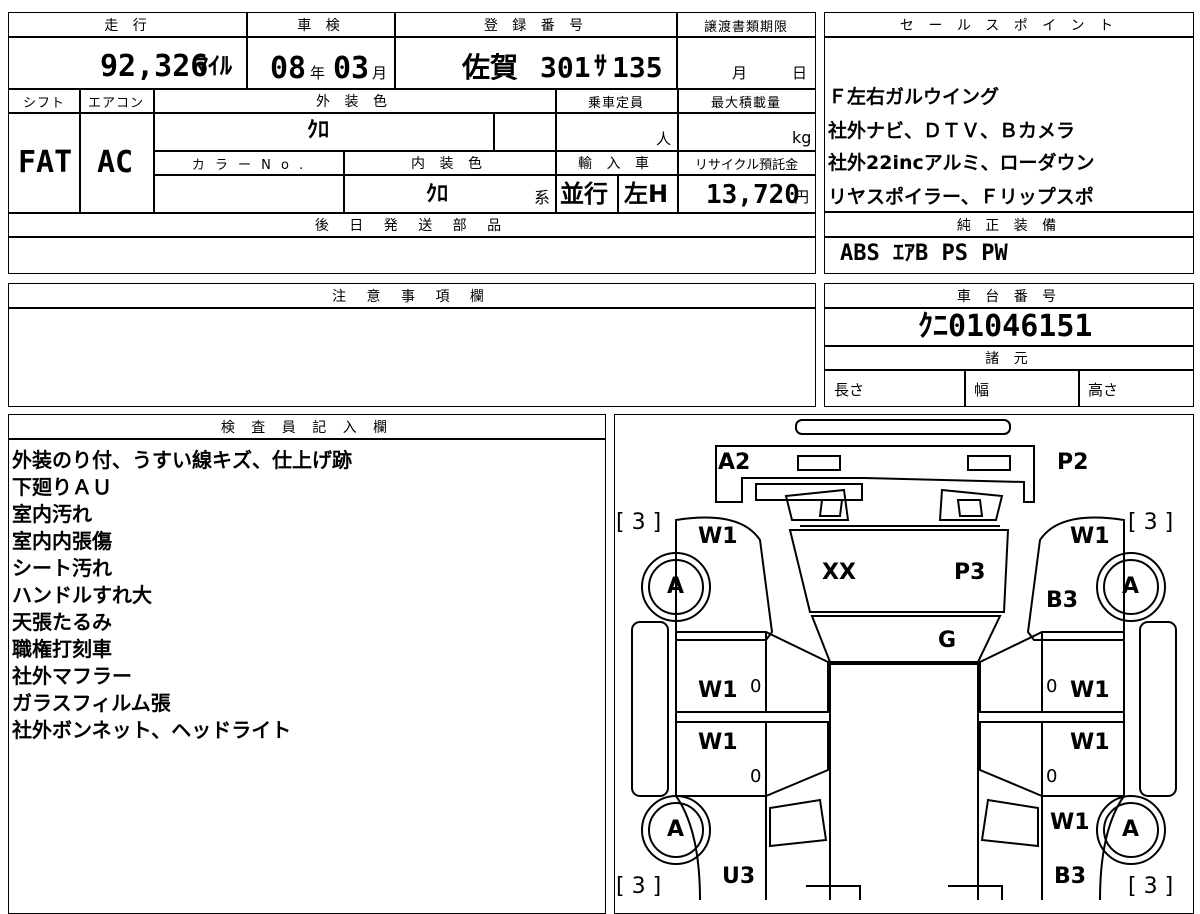  Describe the element at coordinates (734, 462) in the screenshot. I see `damage-label: A2` at that location.